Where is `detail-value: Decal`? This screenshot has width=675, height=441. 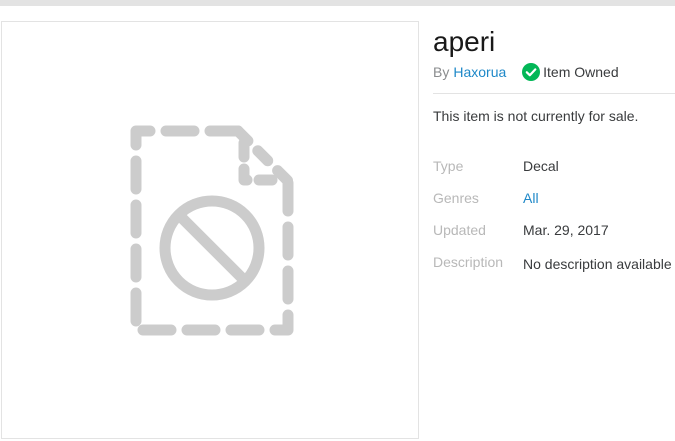 detail-value: Decal is located at coordinates (541, 166).